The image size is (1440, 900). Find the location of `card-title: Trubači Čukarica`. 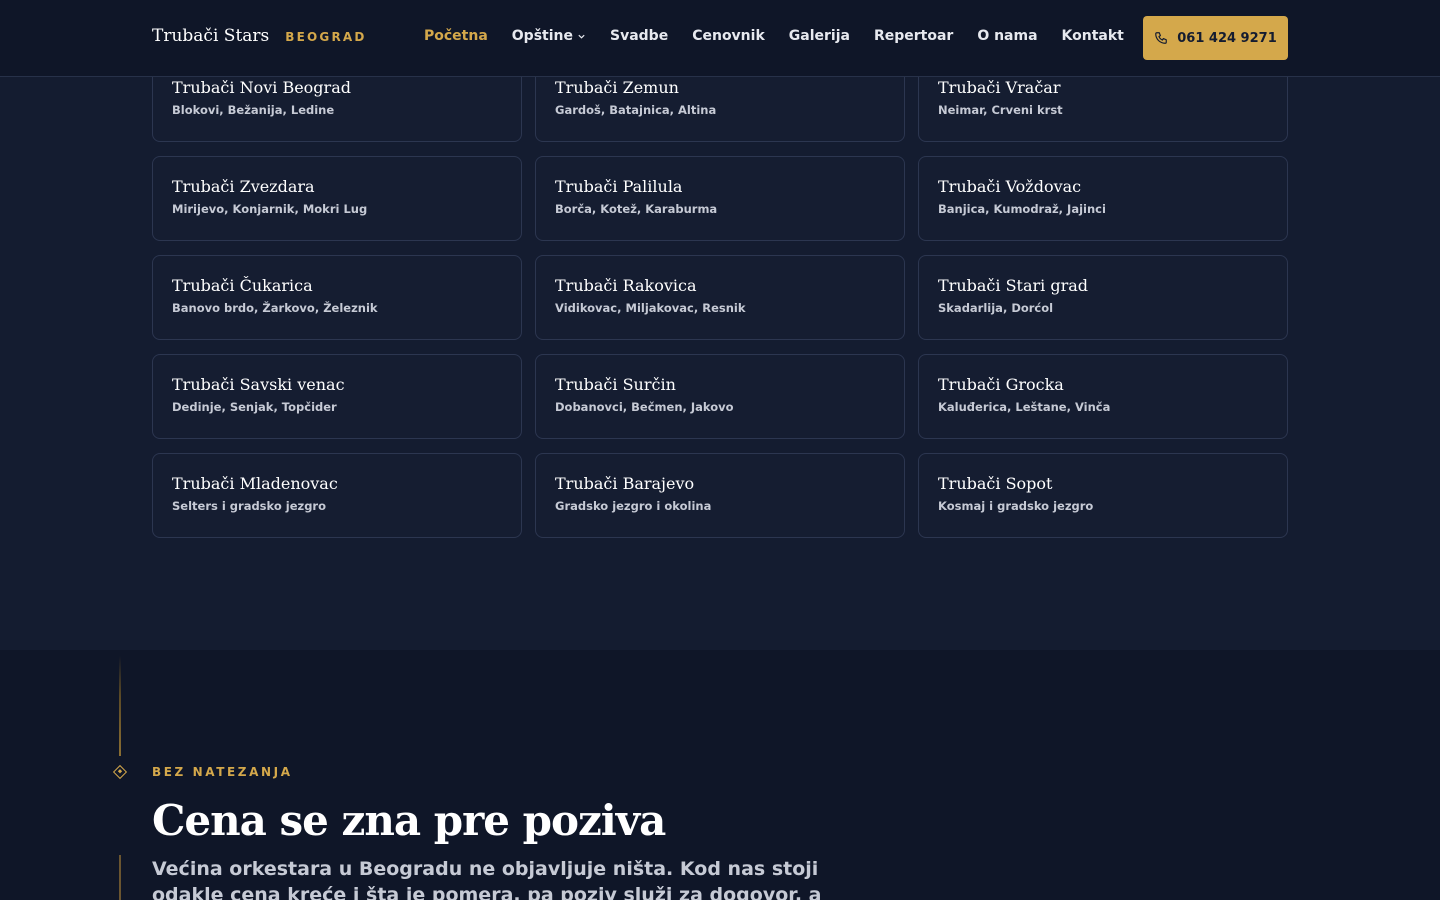

card-title: Trubači Čukarica is located at coordinates (242, 285).